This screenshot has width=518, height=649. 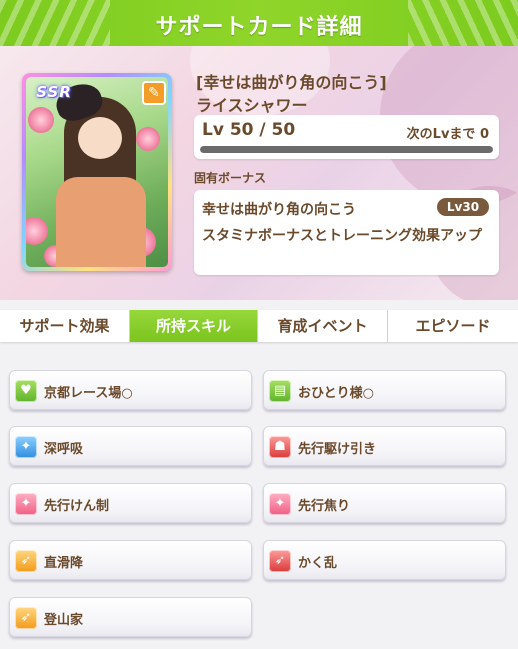 I want to click on skill-item: ♥ 京都レース場○, so click(x=130, y=390).